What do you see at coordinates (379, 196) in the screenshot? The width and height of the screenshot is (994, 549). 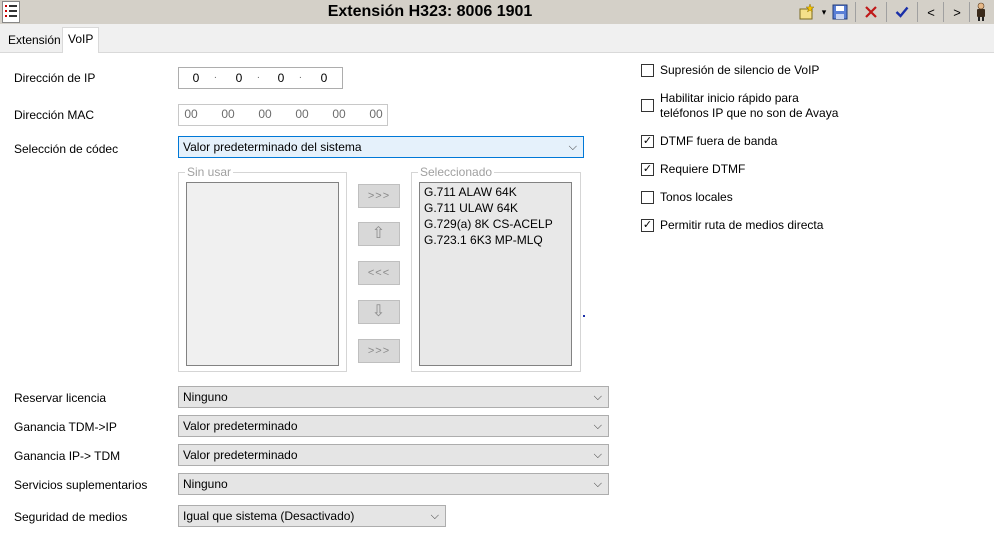 I see `add-codec-button: >>>` at bounding box center [379, 196].